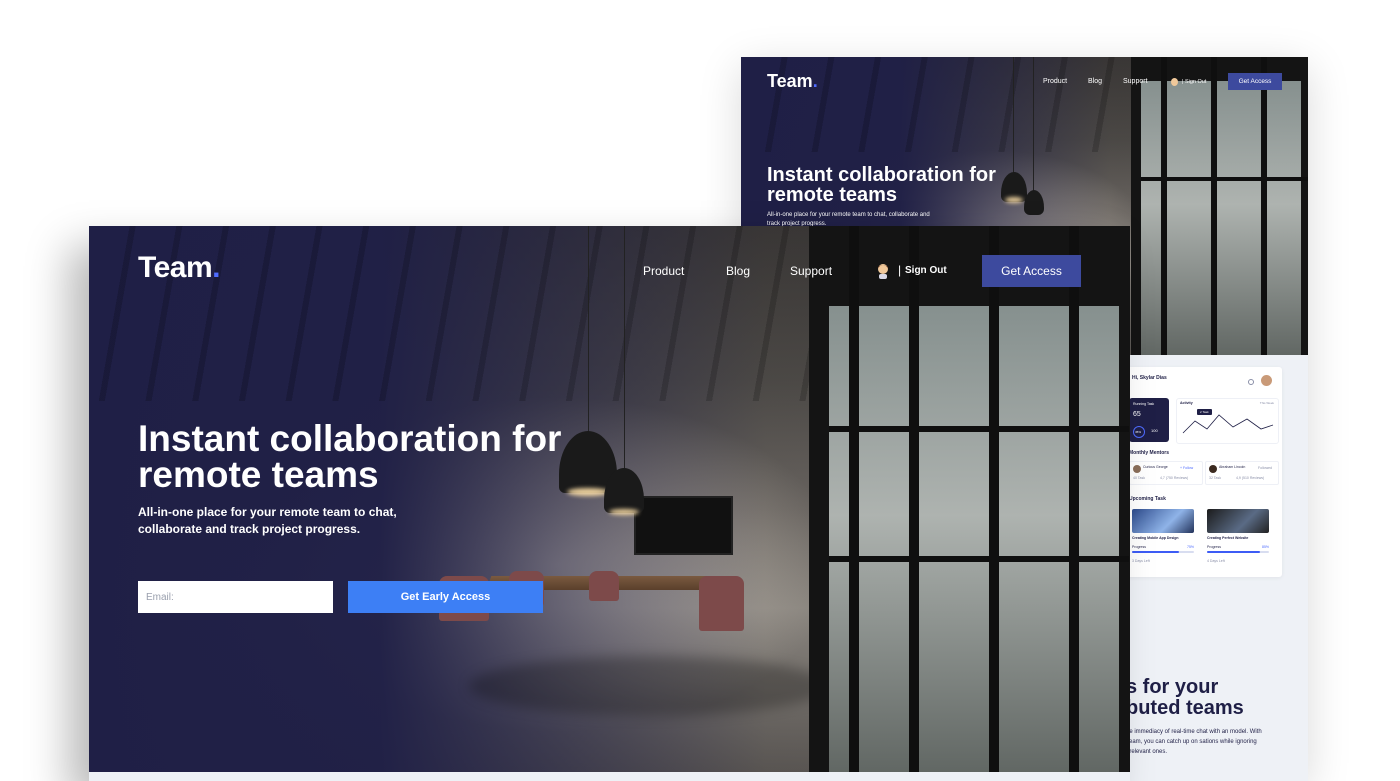 This screenshot has height=781, width=1400. What do you see at coordinates (179, 268) in the screenshot?
I see `logo: Team.` at bounding box center [179, 268].